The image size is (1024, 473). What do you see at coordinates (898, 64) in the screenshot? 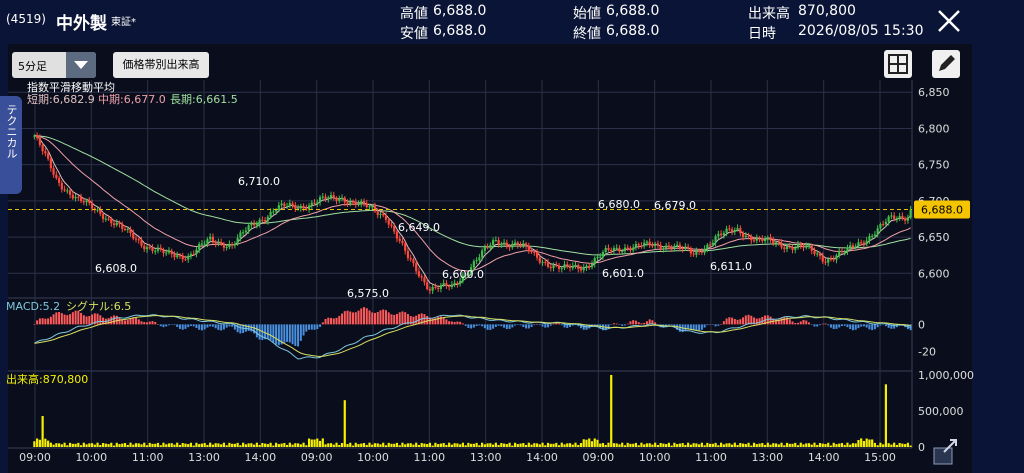
I see `grid-layout-button` at bounding box center [898, 64].